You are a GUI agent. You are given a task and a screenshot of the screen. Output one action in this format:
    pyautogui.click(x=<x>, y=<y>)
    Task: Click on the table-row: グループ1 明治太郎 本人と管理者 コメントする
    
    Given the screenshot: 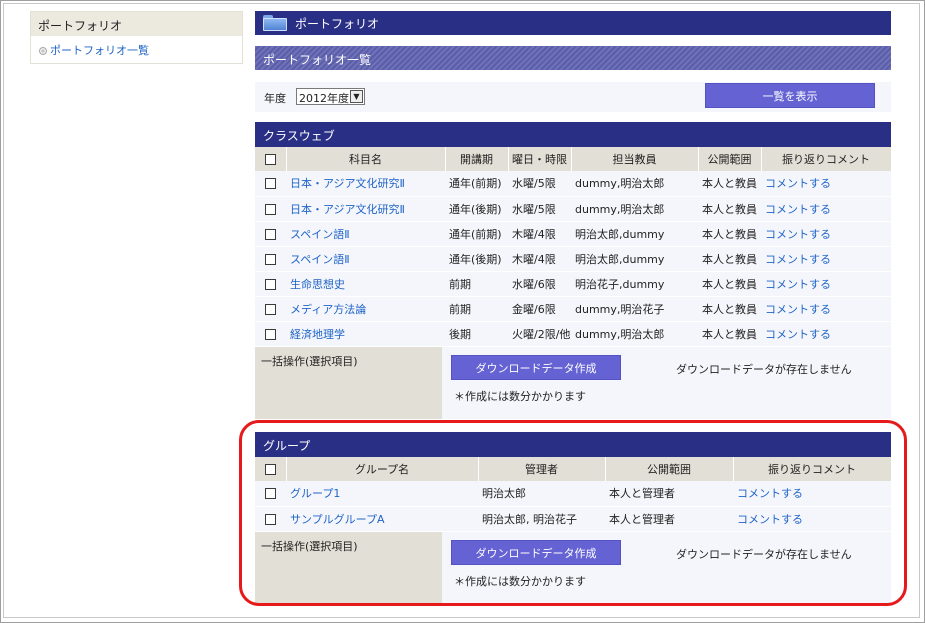 What is the action you would take?
    pyautogui.click(x=573, y=494)
    